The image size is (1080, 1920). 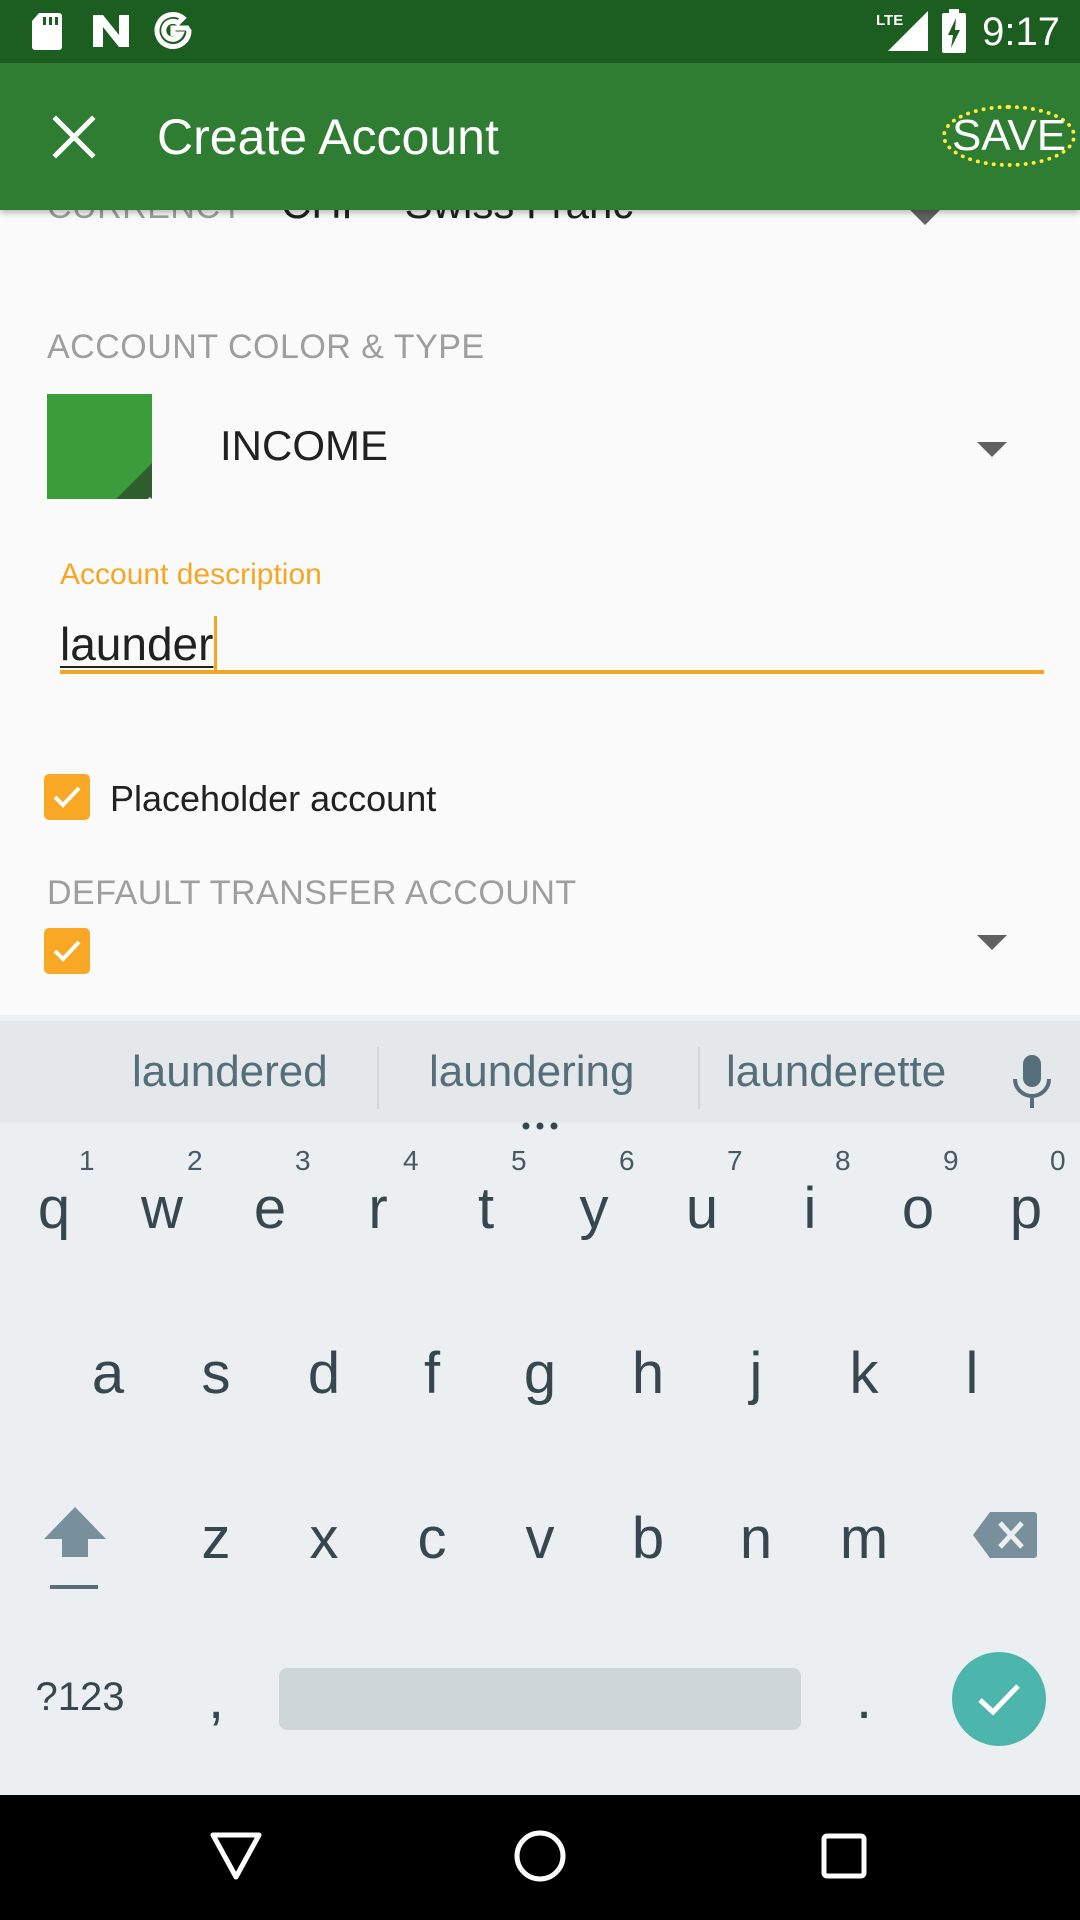 I want to click on key-c: c, so click(x=432, y=1538).